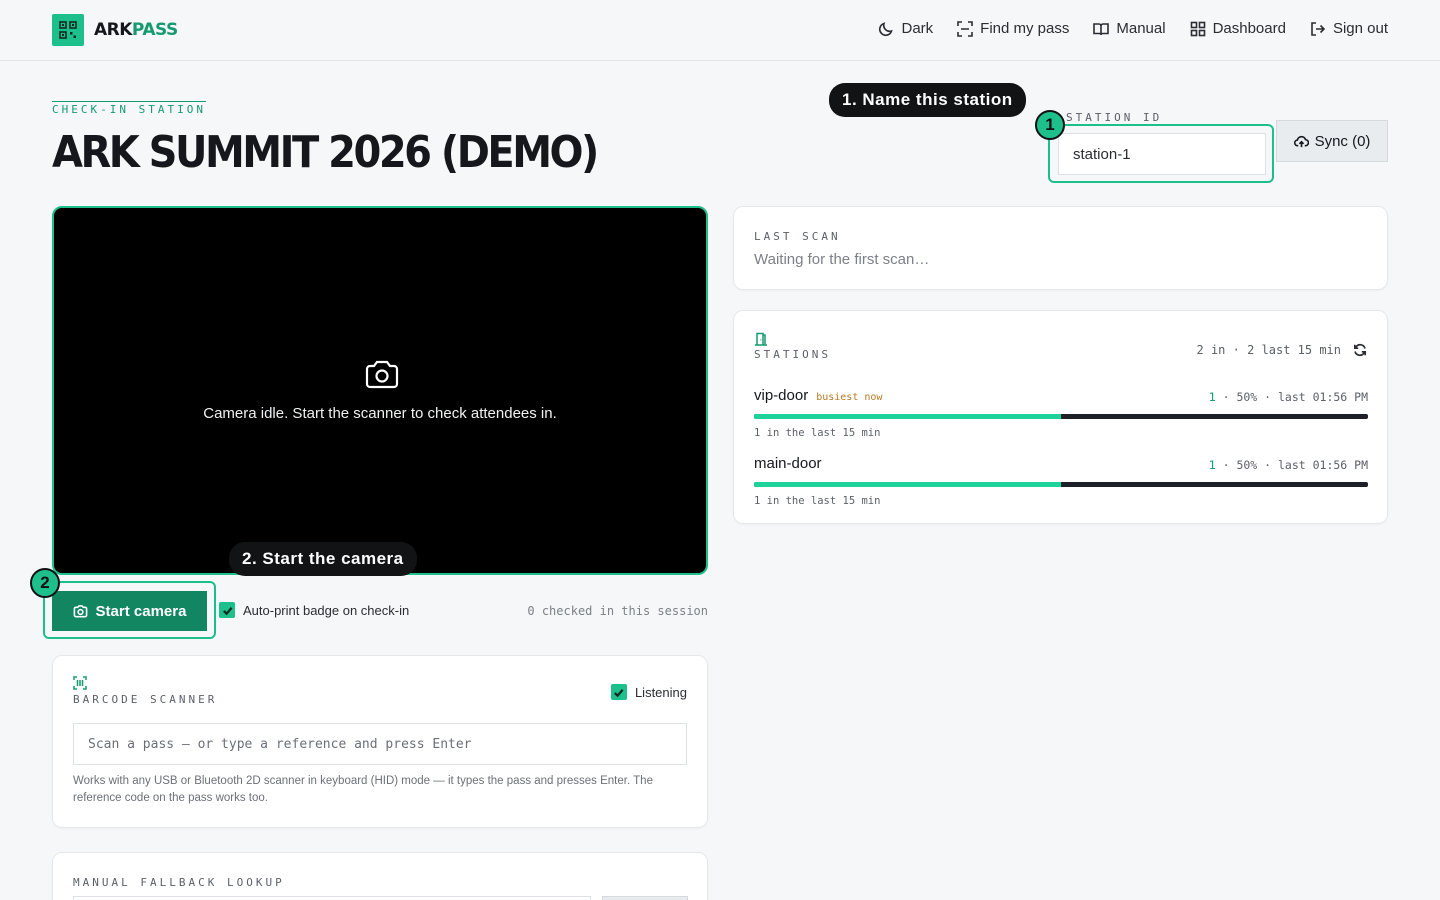  I want to click on nav-label: Dashboard, so click(1249, 28).